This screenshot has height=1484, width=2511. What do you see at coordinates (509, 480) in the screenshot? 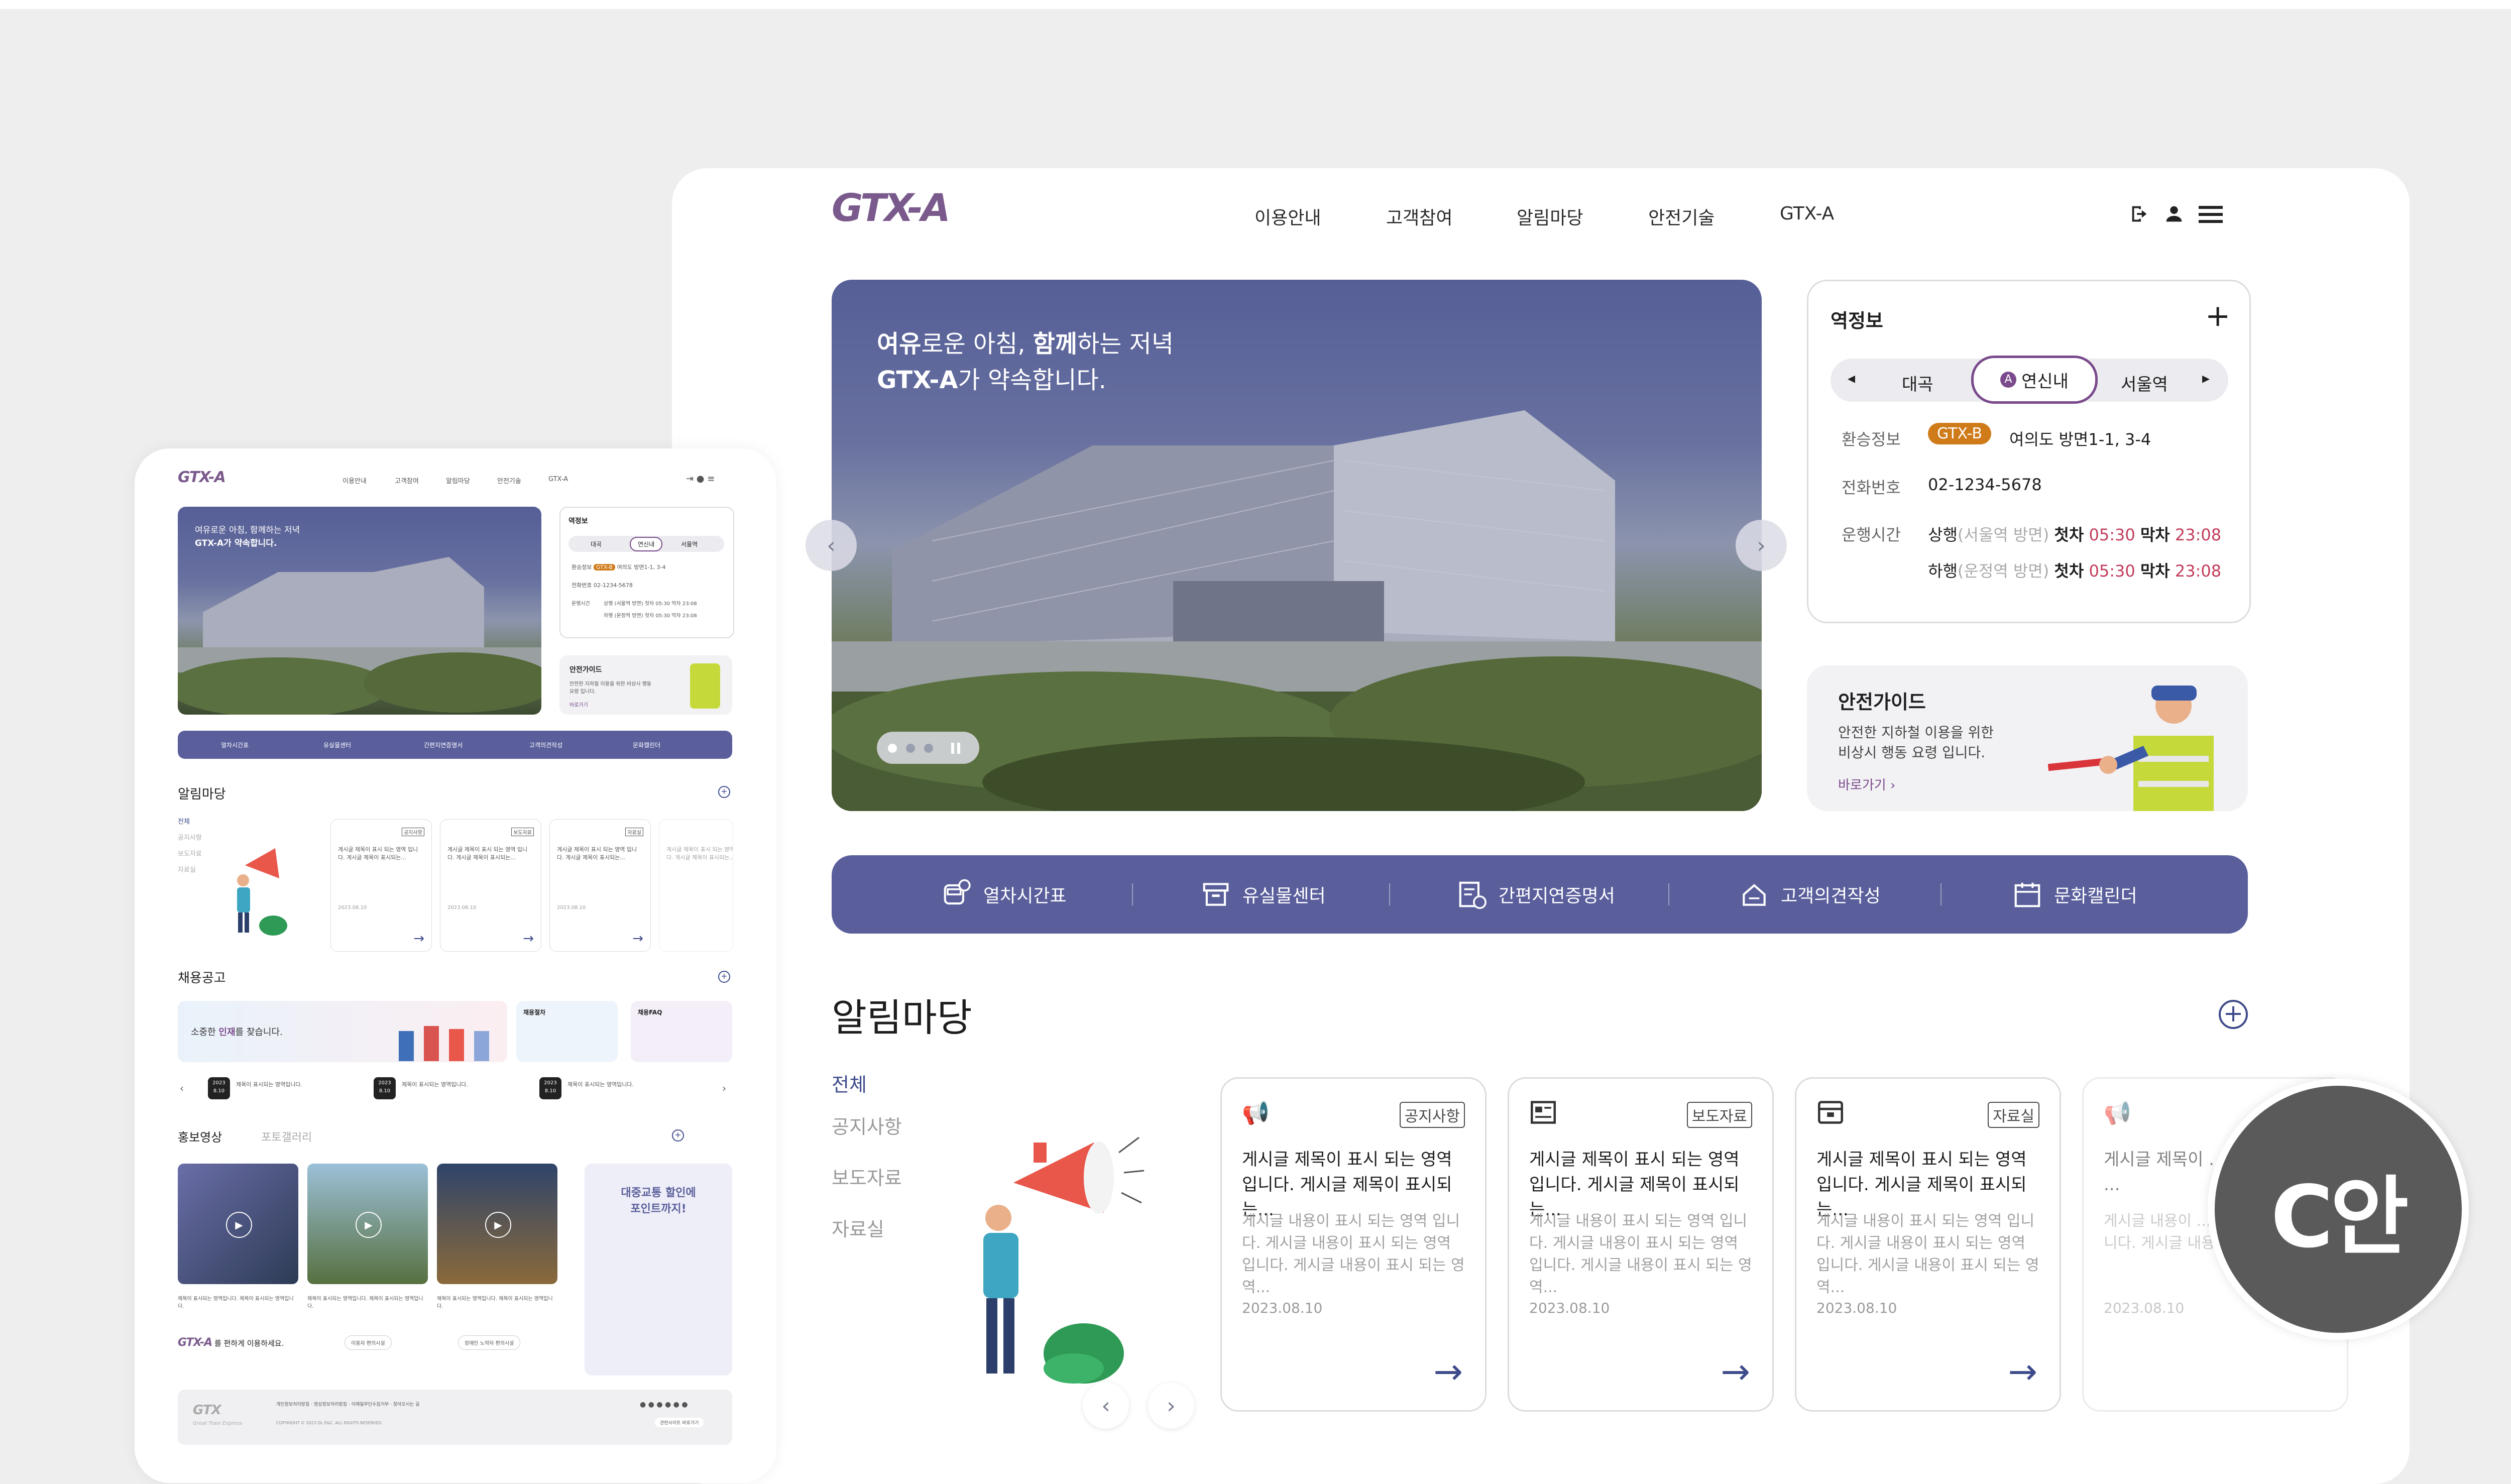
I see `nav-item: 안전기술` at bounding box center [509, 480].